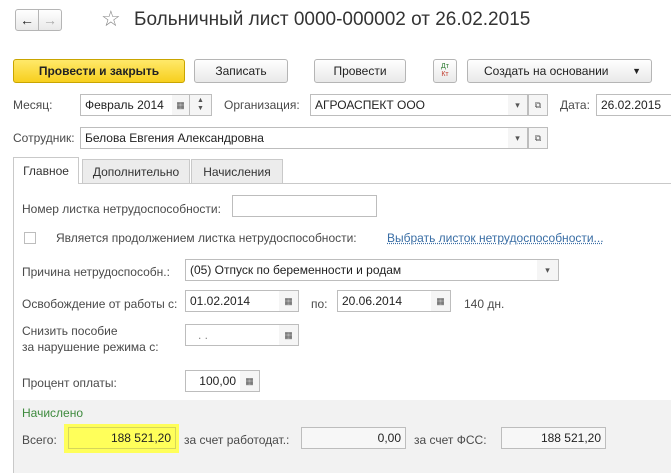 The image size is (671, 473). I want to click on employee-field: Белова Евгения Александровна, so click(294, 138).